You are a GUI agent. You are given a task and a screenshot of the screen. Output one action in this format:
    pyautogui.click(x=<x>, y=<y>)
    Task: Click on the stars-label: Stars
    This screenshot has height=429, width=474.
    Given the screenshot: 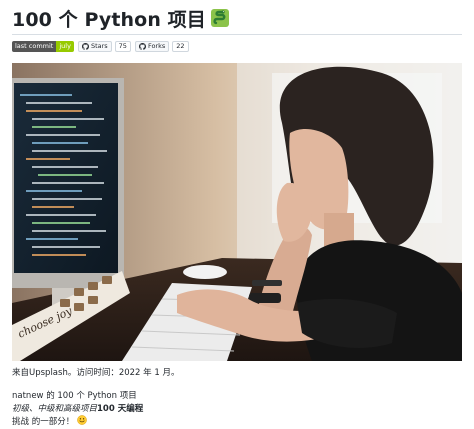 What is the action you would take?
    pyautogui.click(x=99, y=45)
    